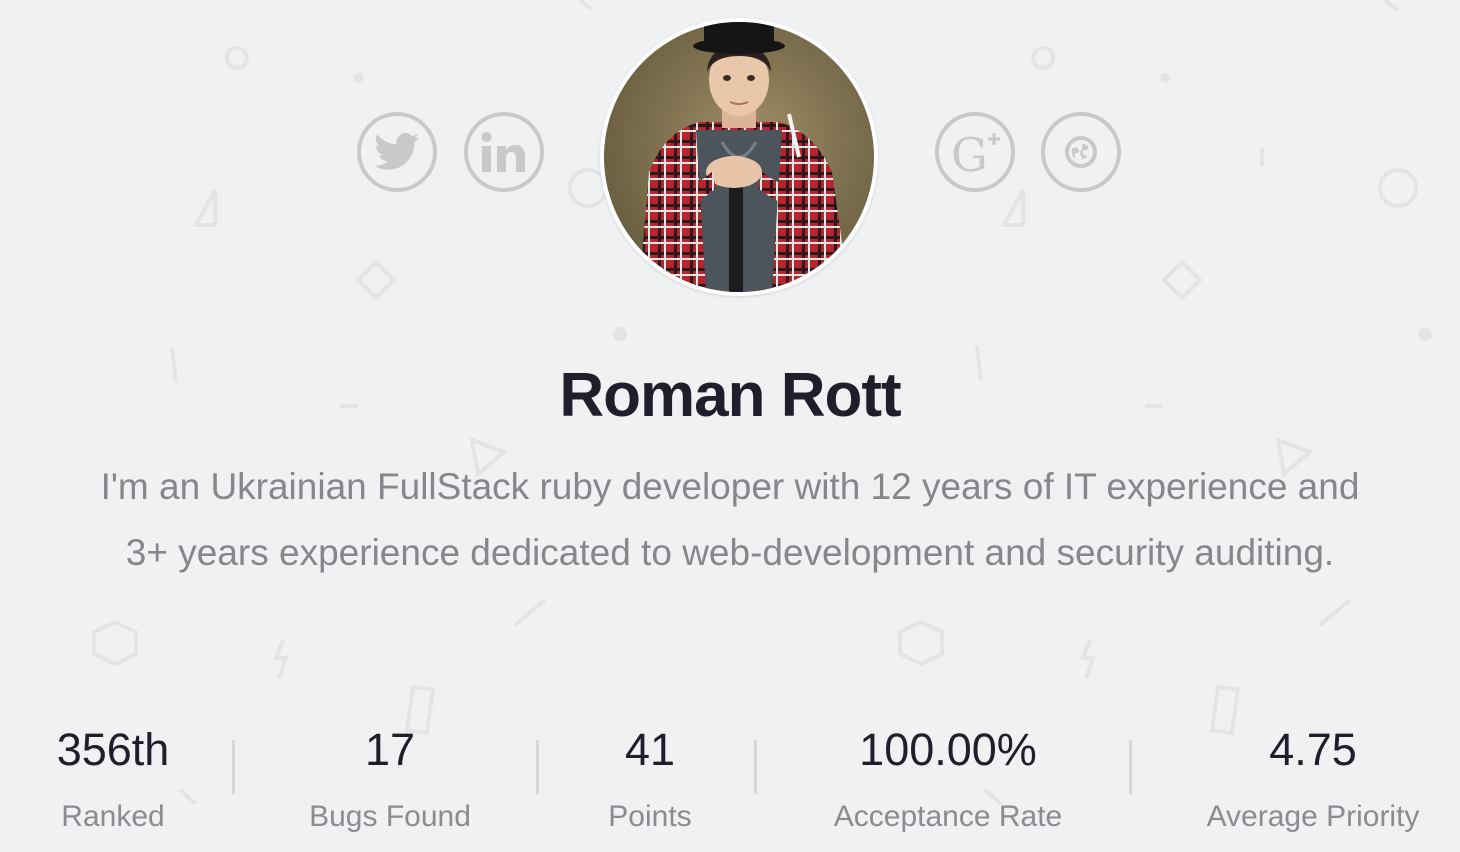  Describe the element at coordinates (113, 749) in the screenshot. I see `stat-value: 356th` at that location.